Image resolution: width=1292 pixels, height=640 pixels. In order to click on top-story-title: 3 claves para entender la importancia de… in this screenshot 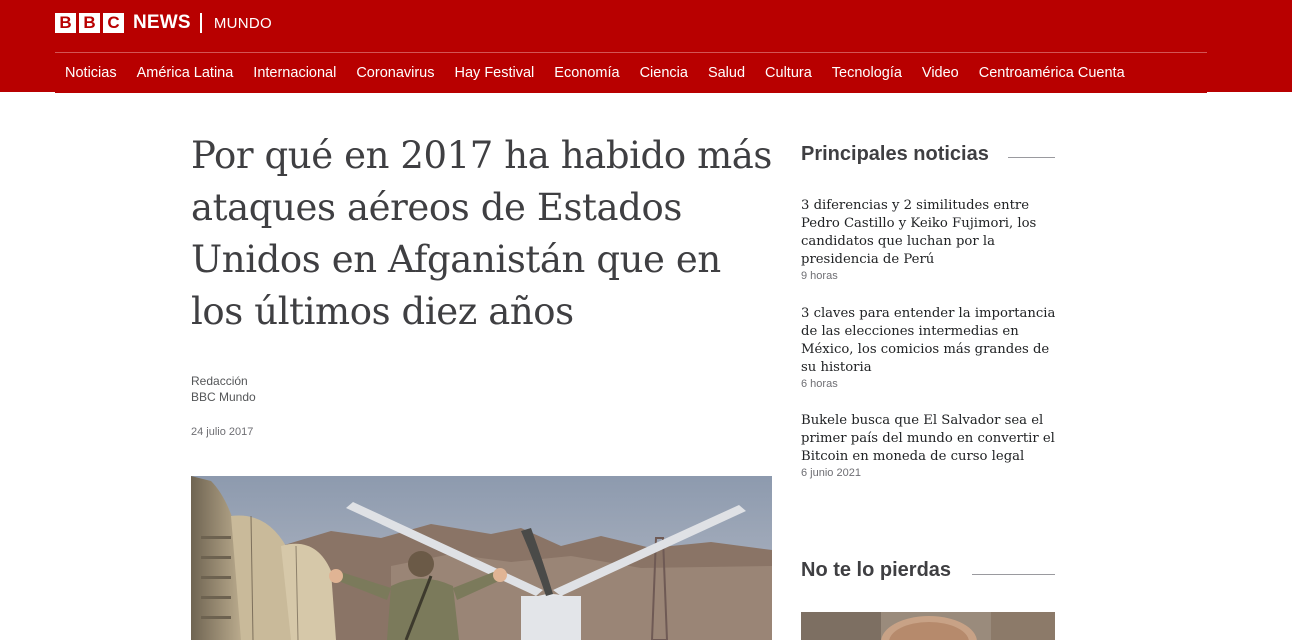, I will do `click(929, 341)`.